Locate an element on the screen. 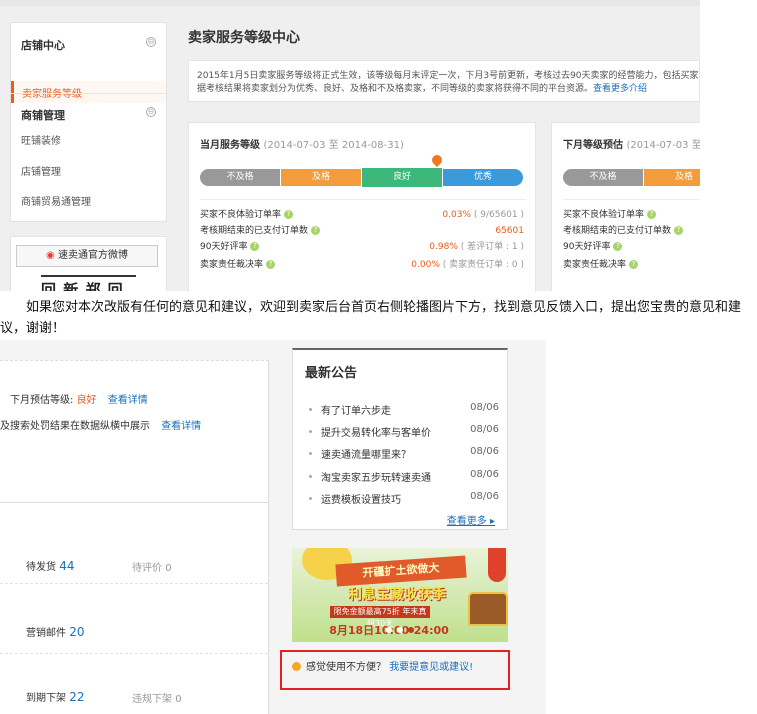 This screenshot has width=757, height=714. metric-value: 0.98% is located at coordinates (443, 247).